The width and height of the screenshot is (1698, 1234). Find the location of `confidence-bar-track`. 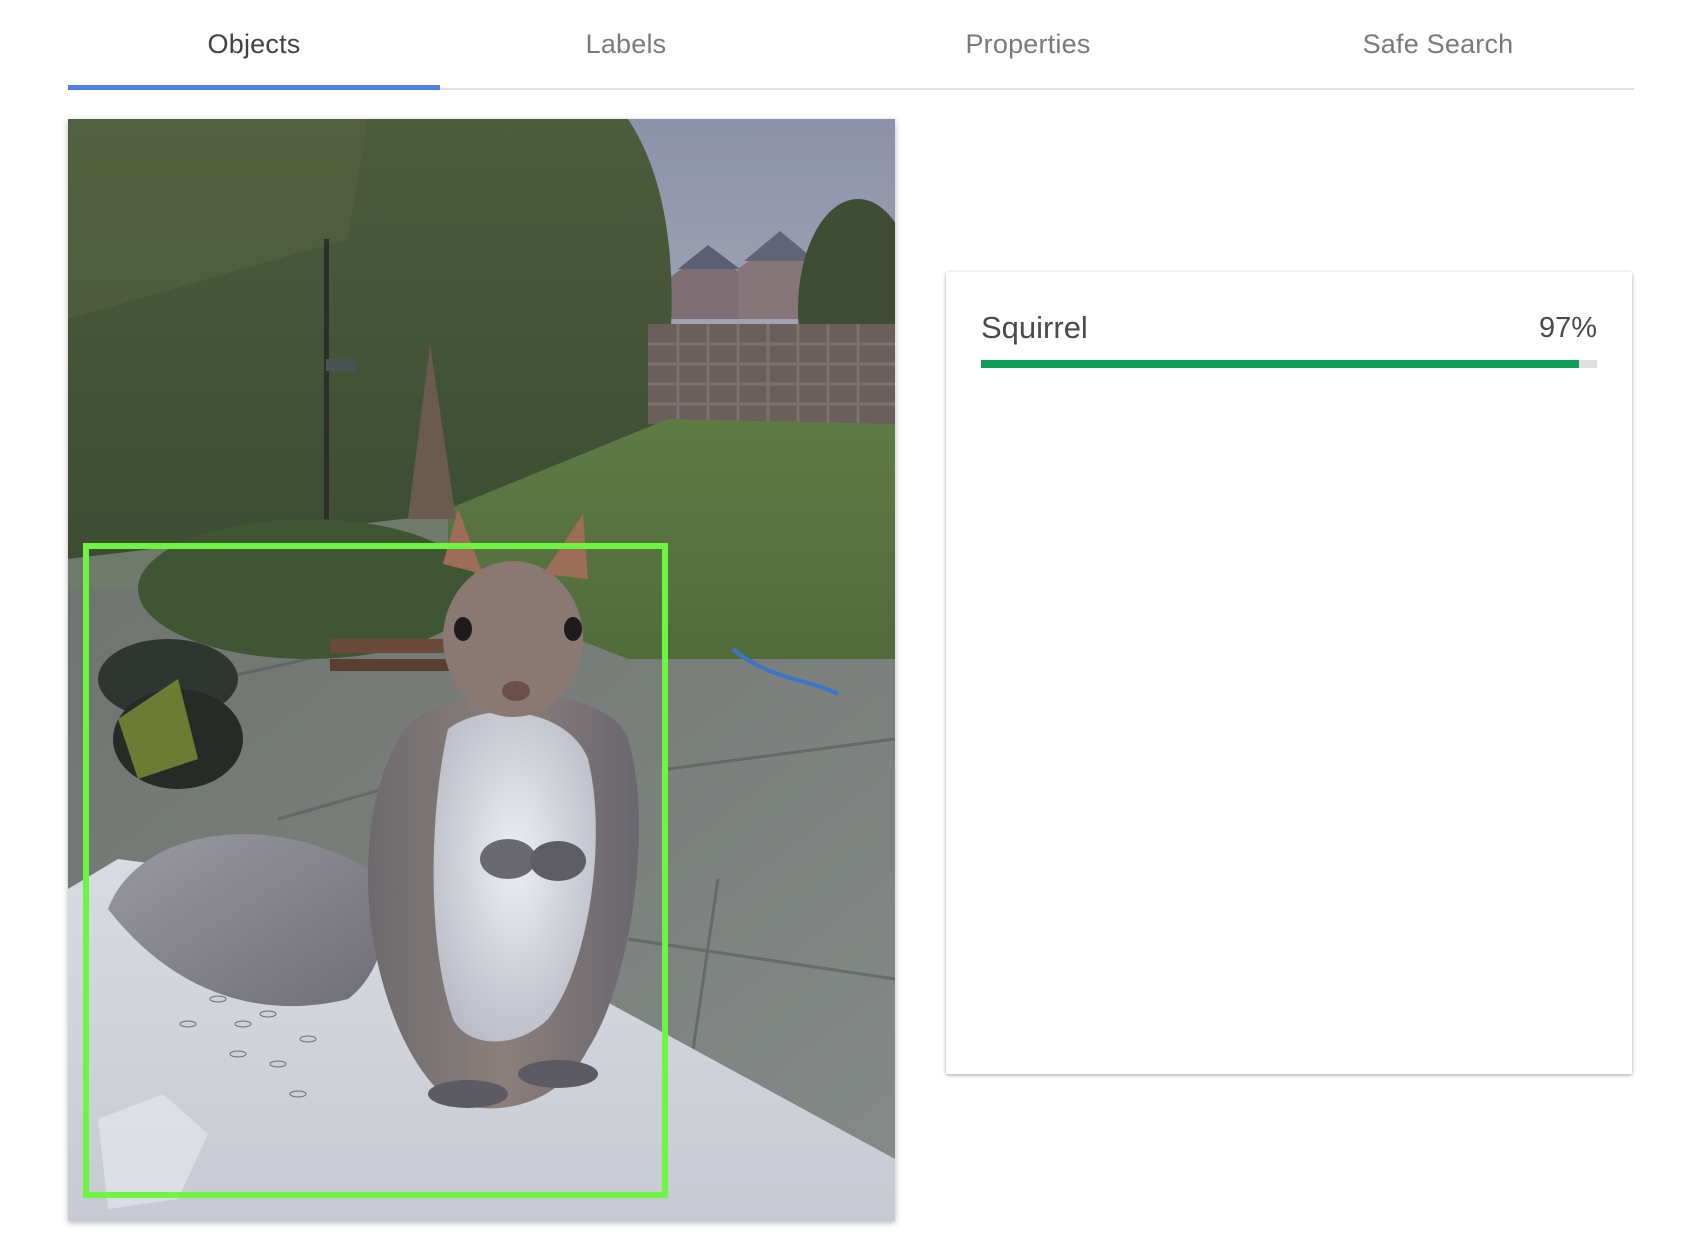

confidence-bar-track is located at coordinates (1289, 364).